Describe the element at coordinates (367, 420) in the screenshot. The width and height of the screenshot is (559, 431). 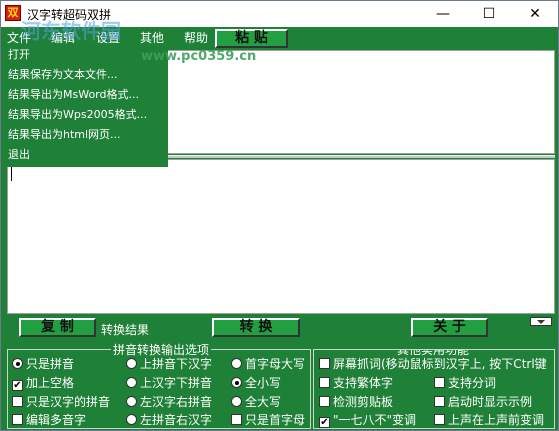
I see `option-tone-sandhi-yi-qi-ba-bu: ✔ "一七八不"变调` at that location.